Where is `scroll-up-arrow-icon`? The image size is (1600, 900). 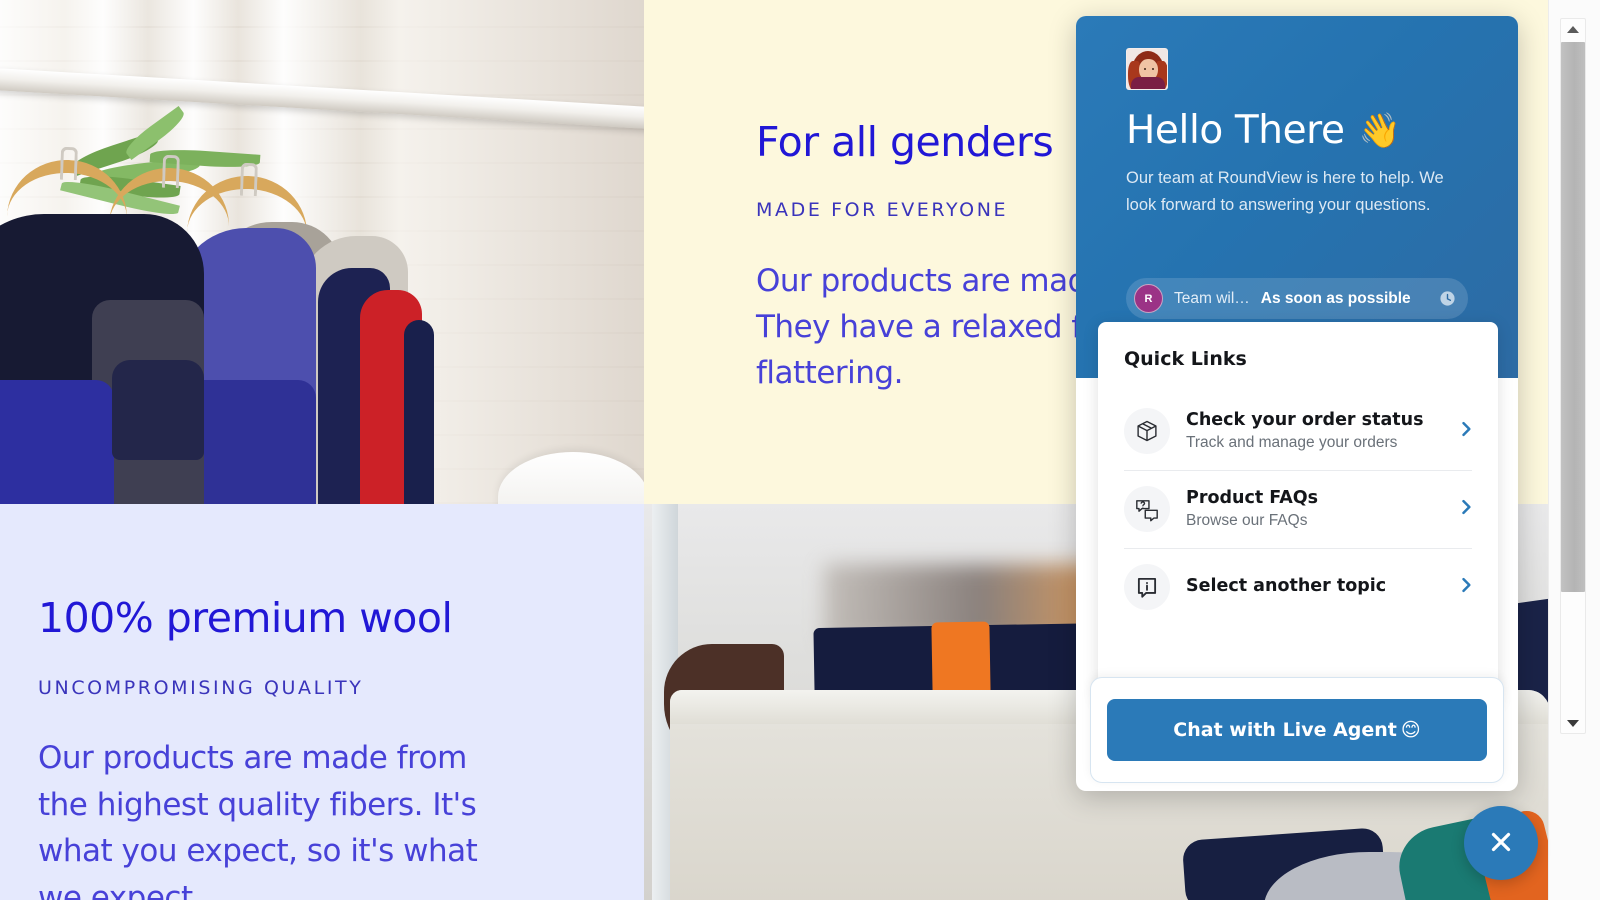 scroll-up-arrow-icon is located at coordinates (1573, 29).